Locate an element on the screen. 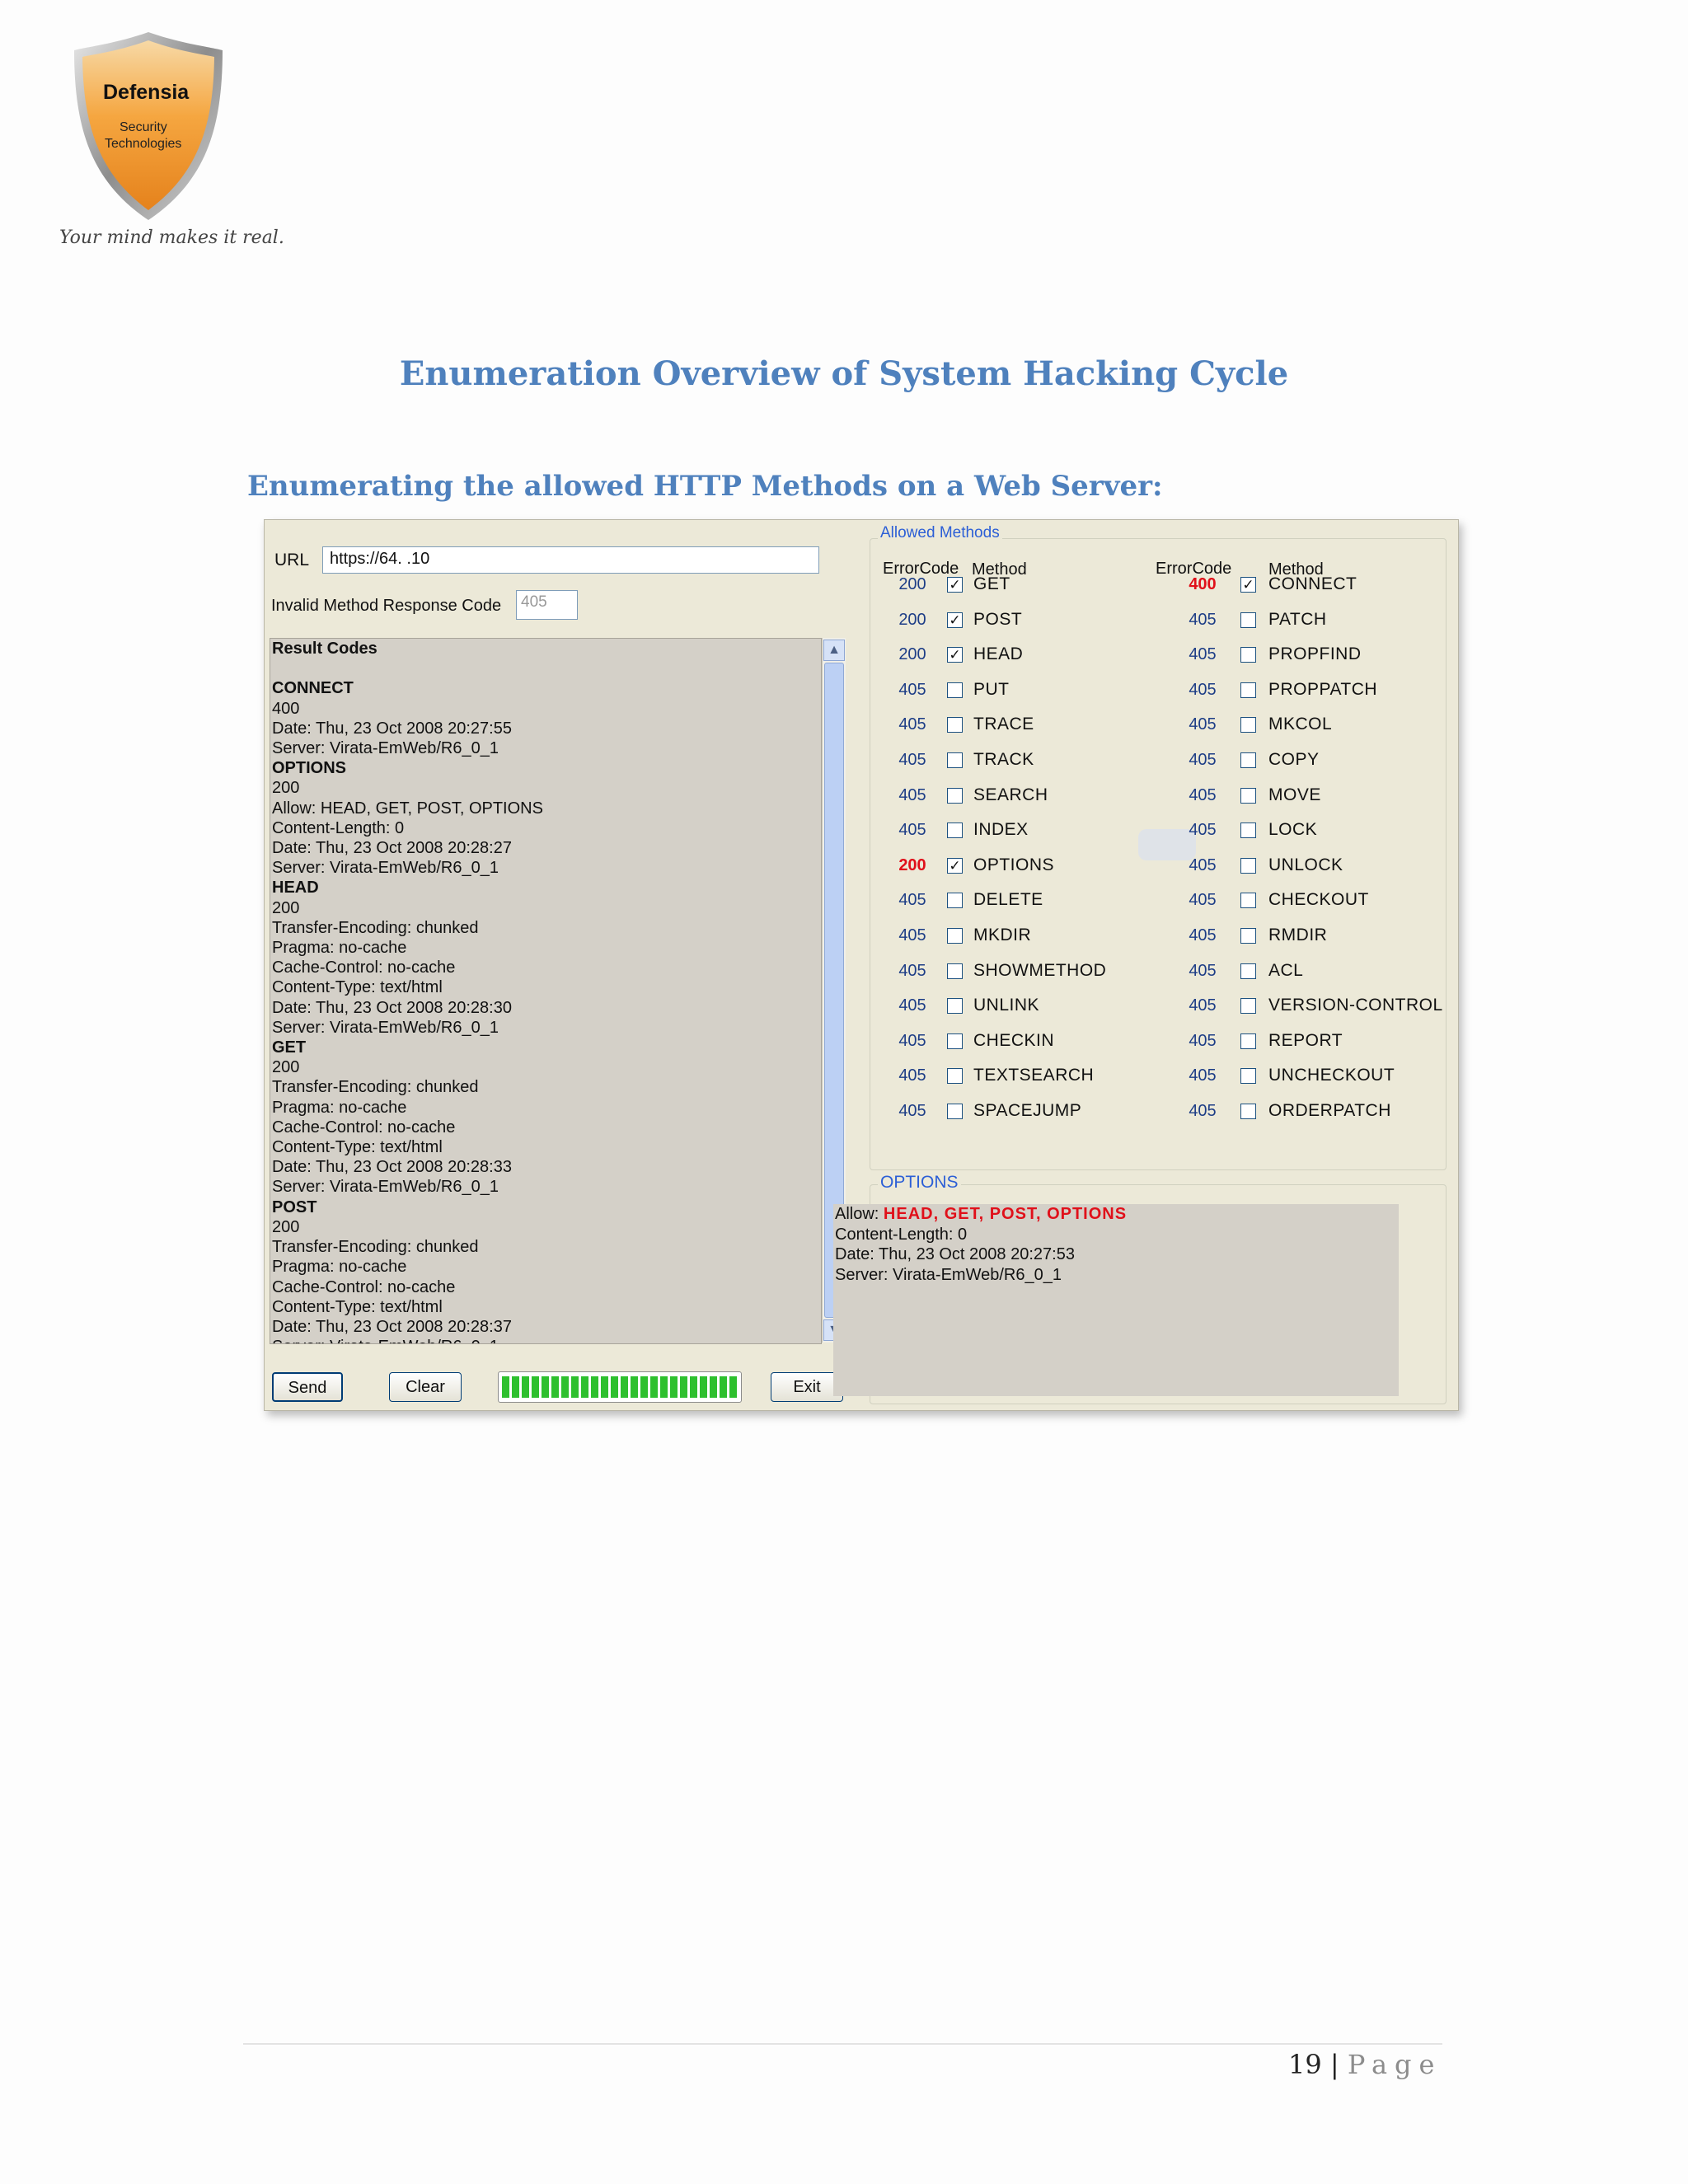 The image size is (1688, 2184). invalid-code-label: Invalid Method Response Code is located at coordinates (386, 606).